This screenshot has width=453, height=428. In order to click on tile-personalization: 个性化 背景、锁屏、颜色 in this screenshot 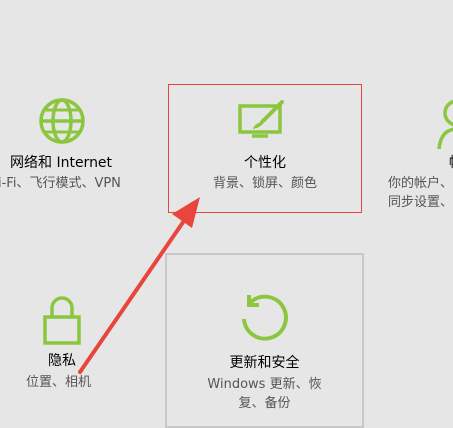, I will do `click(265, 148)`.